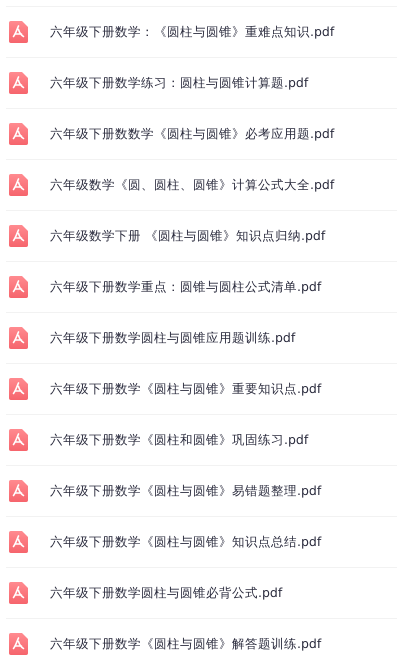 The width and height of the screenshot is (401, 660). Describe the element at coordinates (186, 644) in the screenshot. I see `file-name: 六年级下册数学《圆柱与圆锥》解答题训练.pdf` at that location.